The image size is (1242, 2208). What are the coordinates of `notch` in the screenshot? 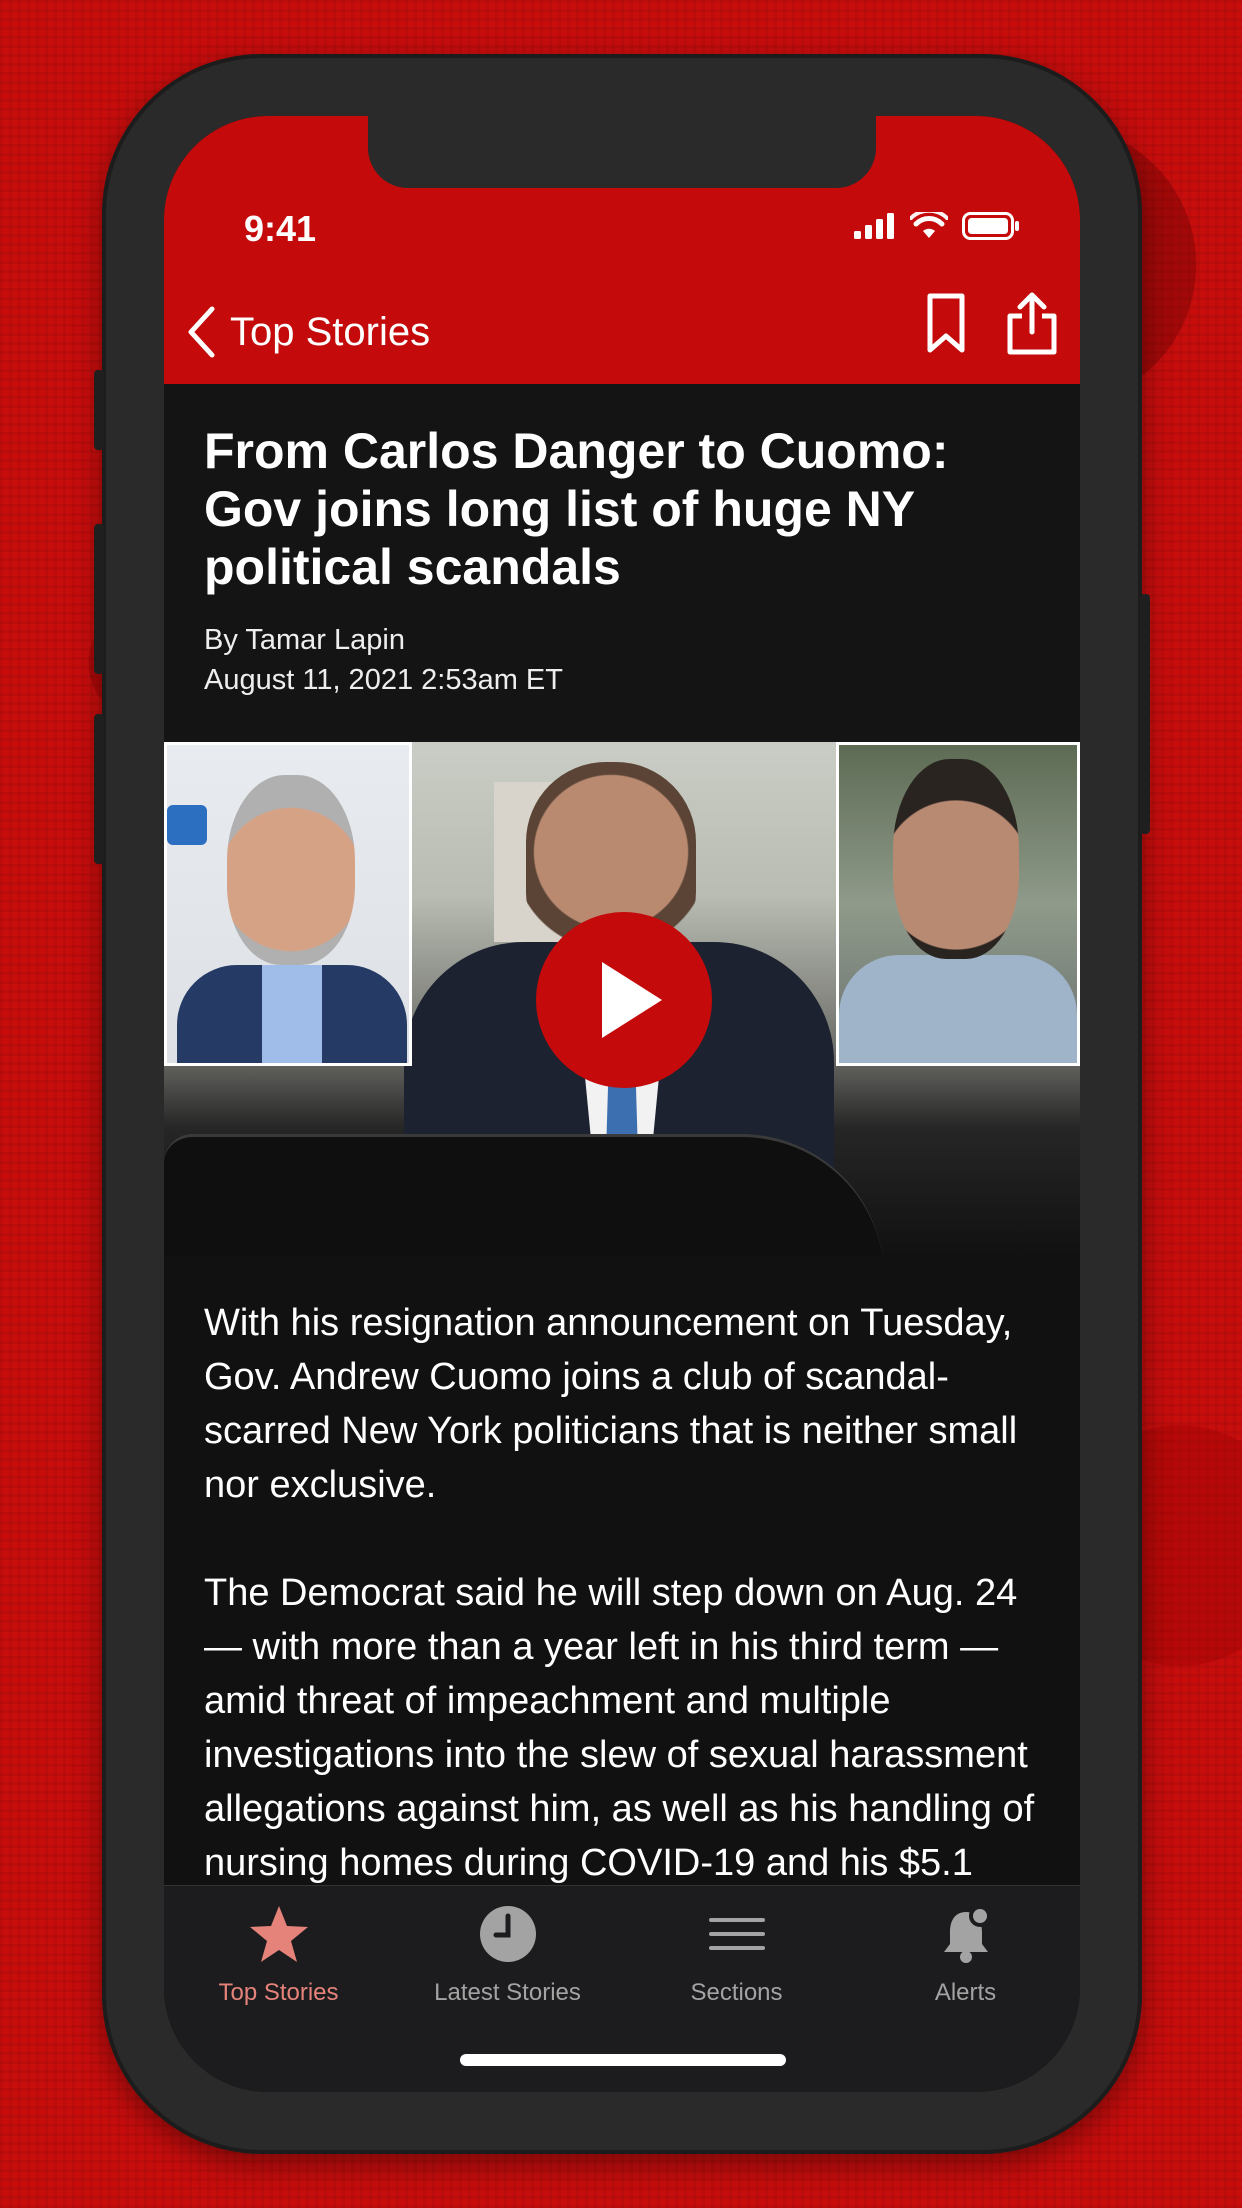 It's located at (622, 152).